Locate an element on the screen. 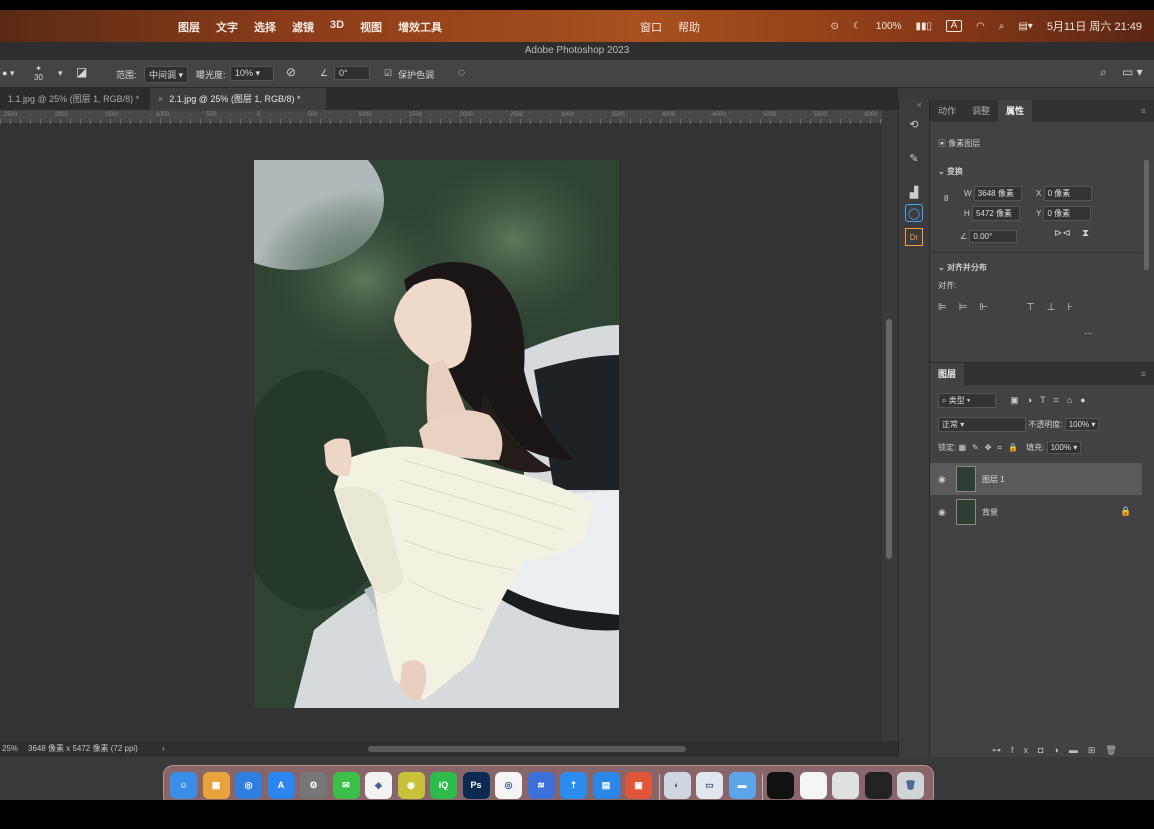 This screenshot has width=1154, height=829. tab-properties: 属性 is located at coordinates (1015, 111).